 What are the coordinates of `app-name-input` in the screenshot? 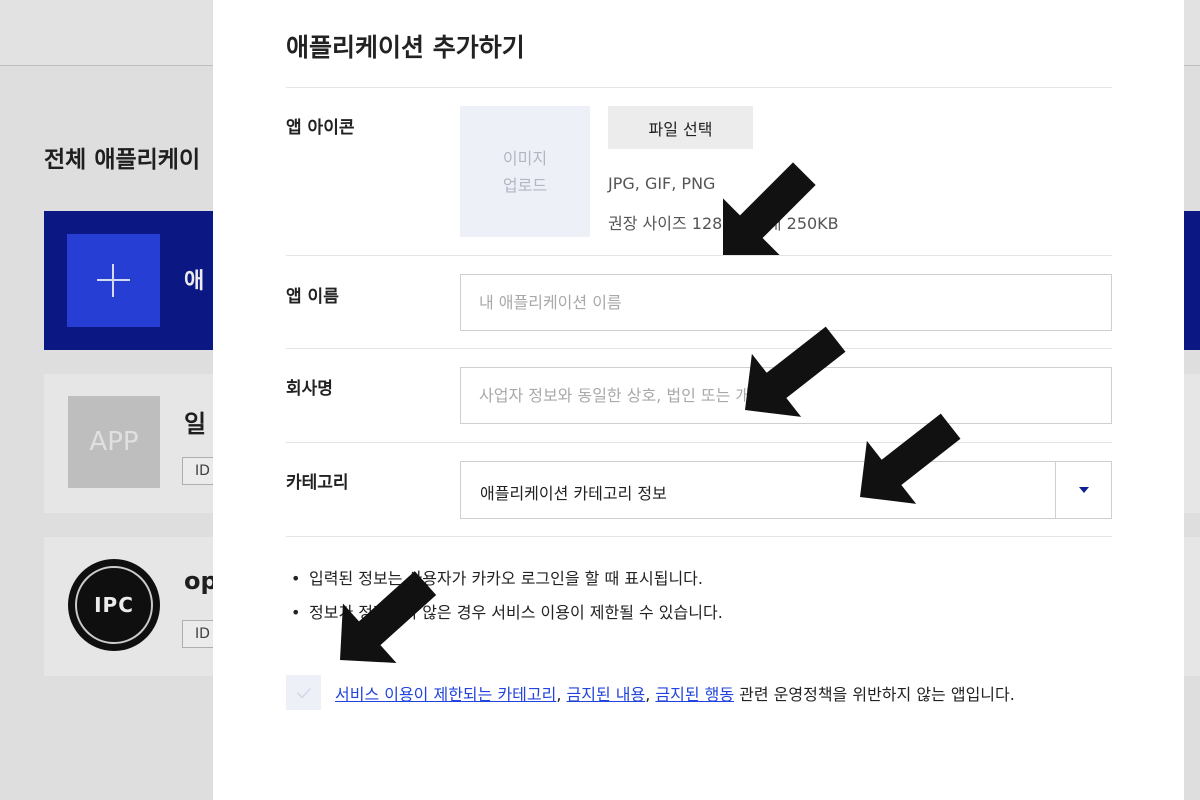 It's located at (786, 302).